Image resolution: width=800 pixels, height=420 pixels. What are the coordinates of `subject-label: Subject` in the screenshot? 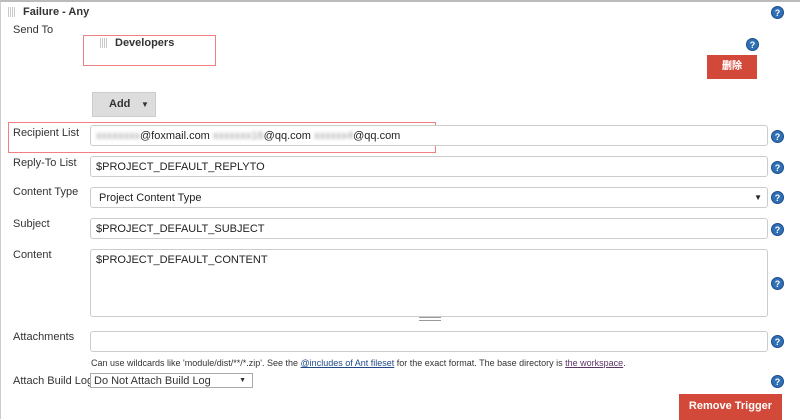 It's located at (31, 224).